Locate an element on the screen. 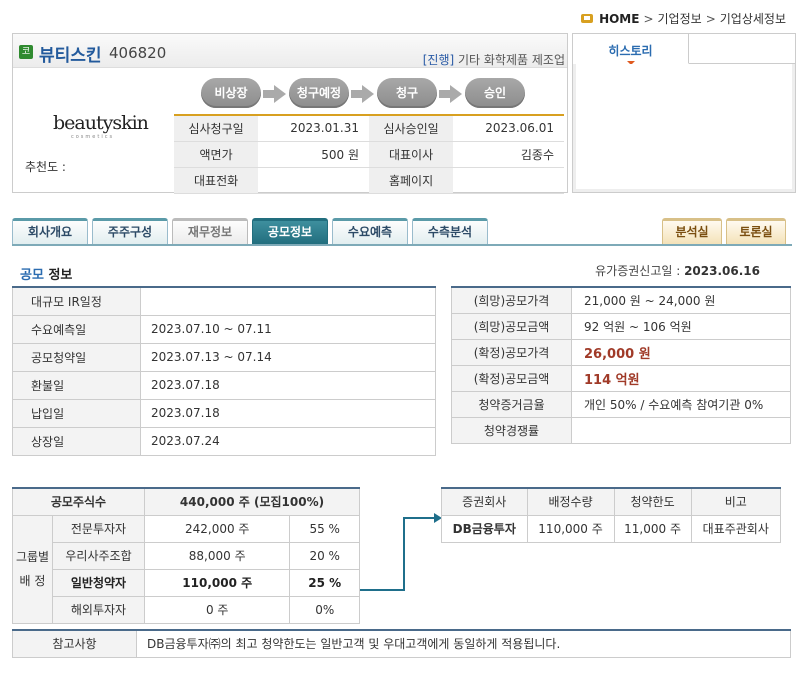  pricing-row: (확정)공모금액 114 억원 is located at coordinates (621, 378).